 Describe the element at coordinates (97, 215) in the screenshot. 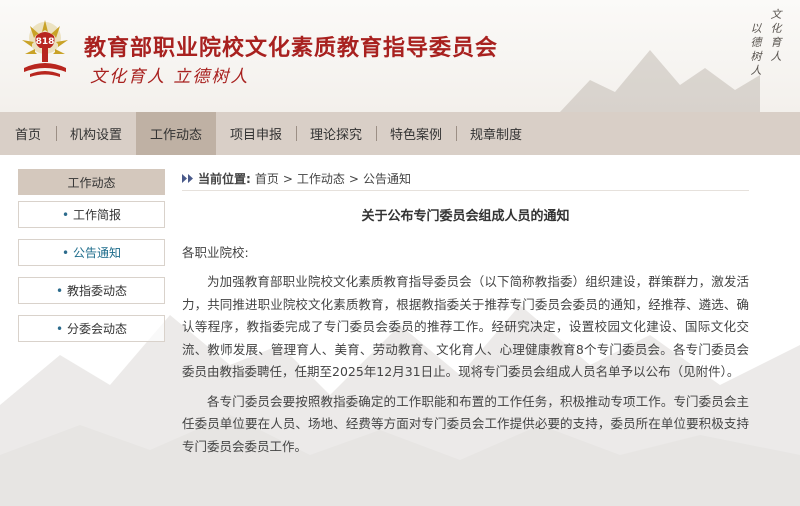

I see `sidebar-item-label: 工作简报` at that location.